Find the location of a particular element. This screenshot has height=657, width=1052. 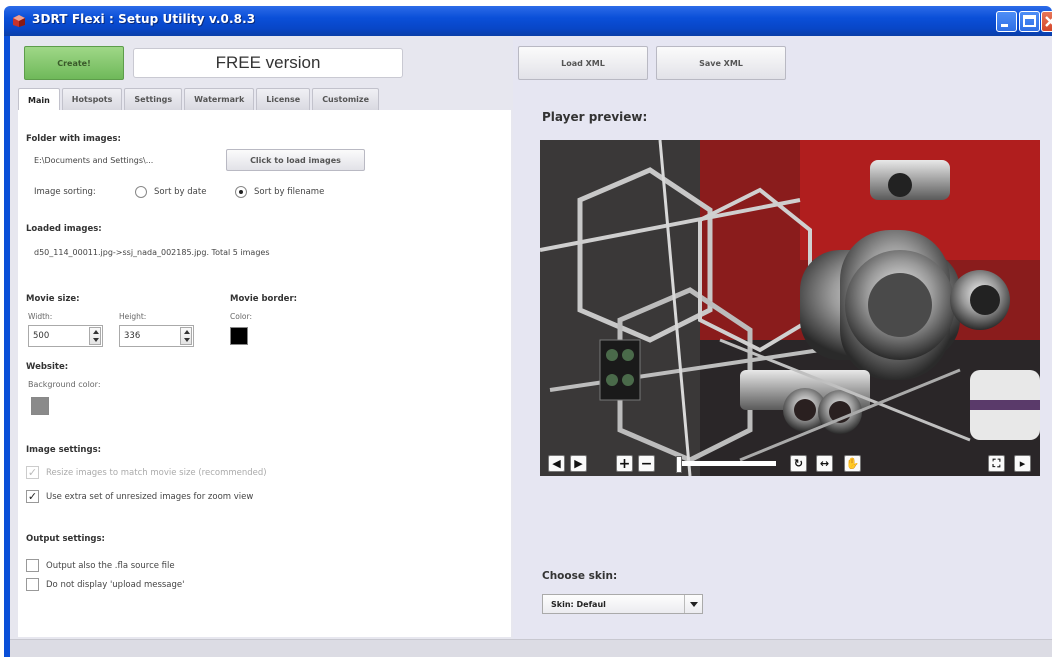

skin-select: Skin: Defaul is located at coordinates (622, 604).